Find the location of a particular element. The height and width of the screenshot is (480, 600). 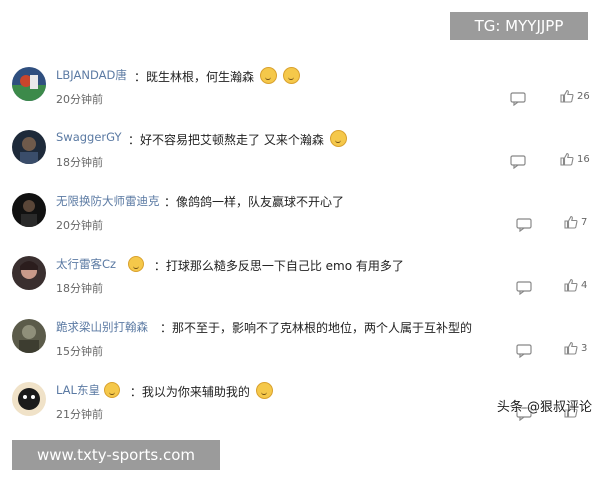

comment-text: ：像鸽鸽一样，队友赢球不开心了 is located at coordinates (254, 201).